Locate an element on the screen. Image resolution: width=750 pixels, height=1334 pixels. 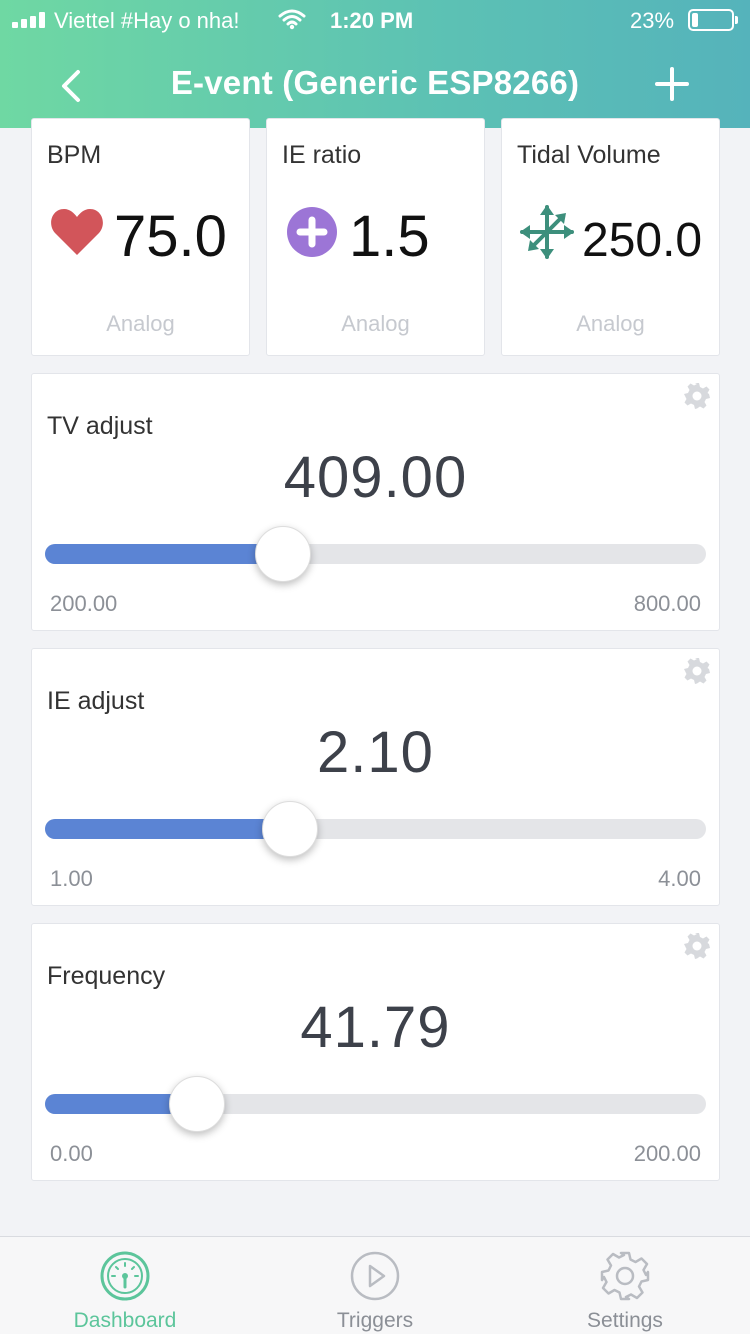
tab-dashboard: Dashboard is located at coordinates (125, 1285).